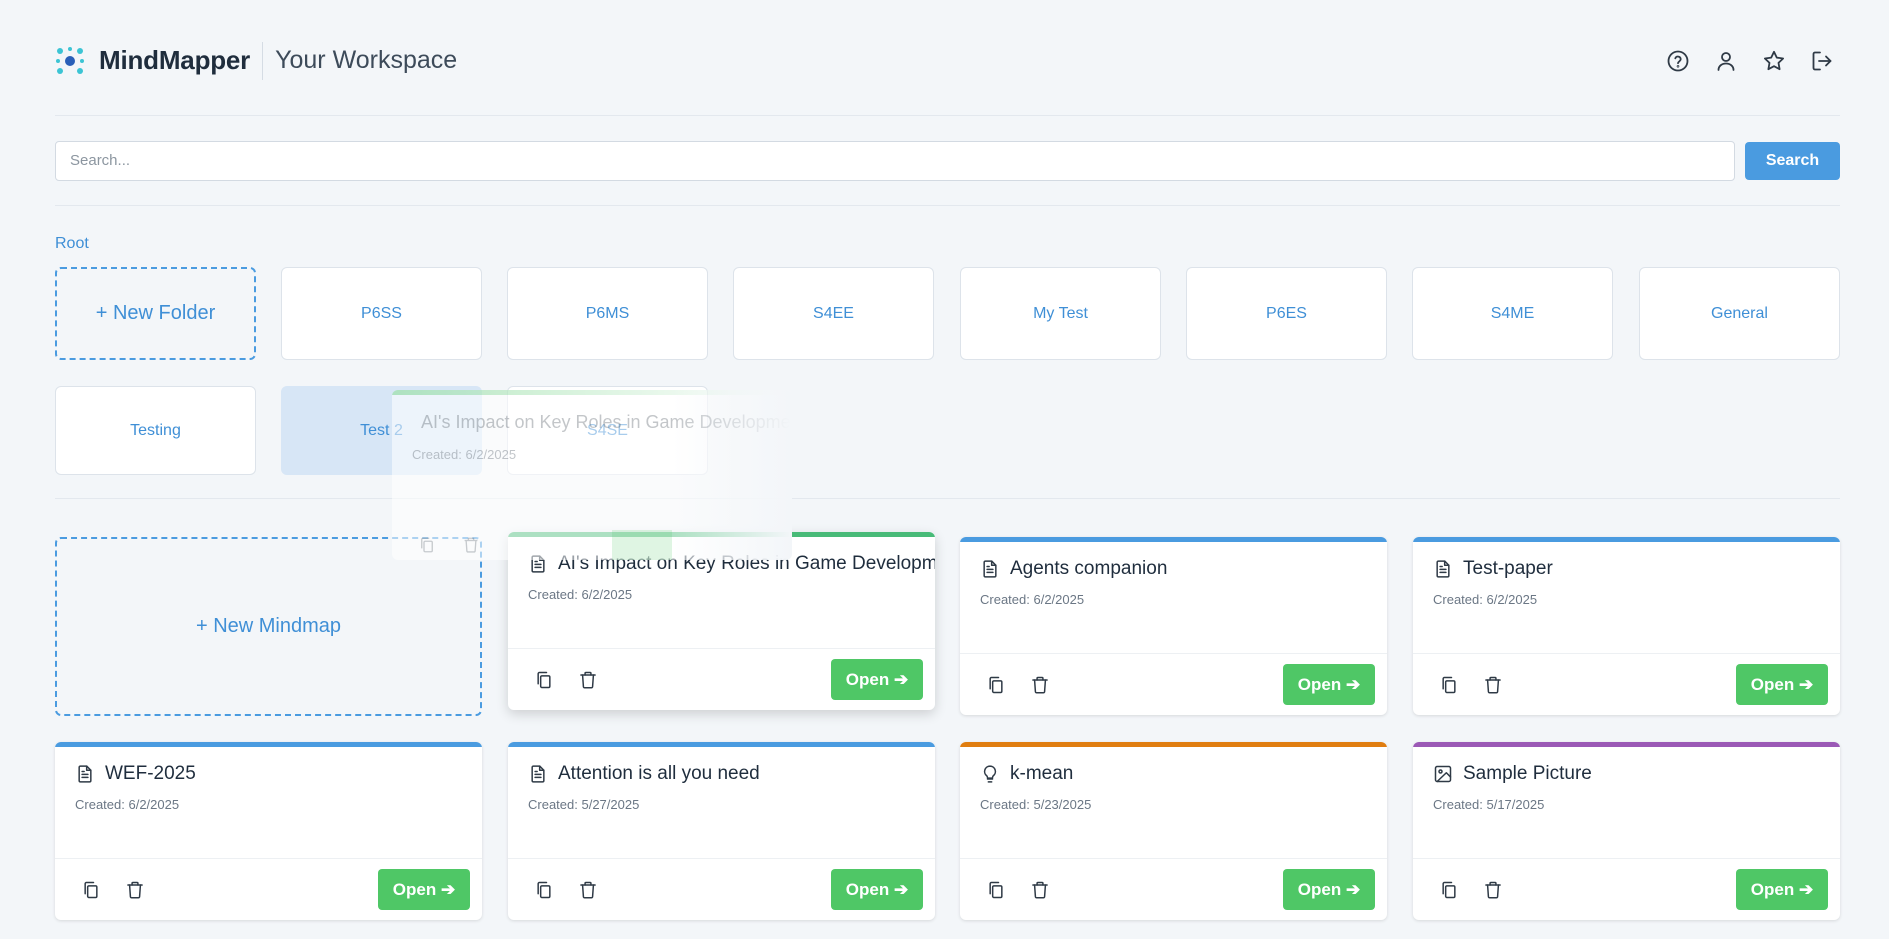  I want to click on breadcrumb: Root, so click(947, 244).